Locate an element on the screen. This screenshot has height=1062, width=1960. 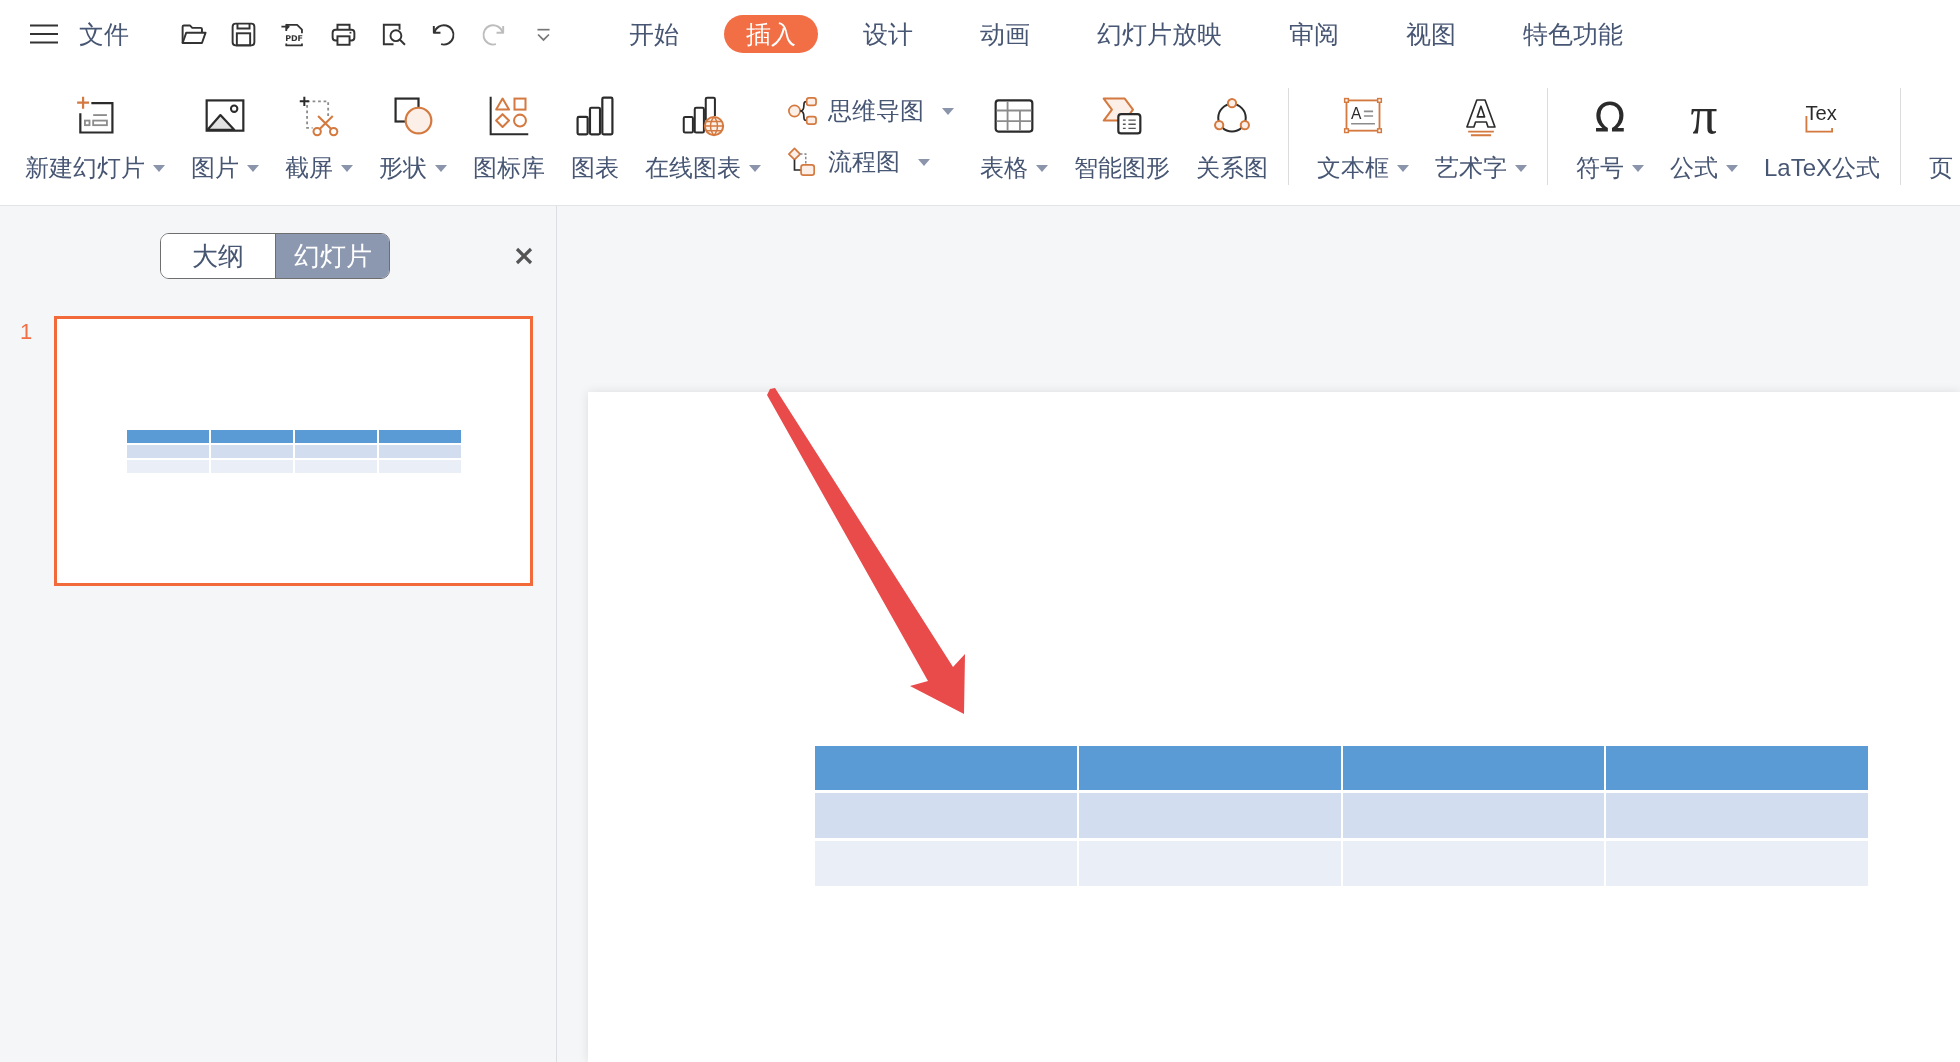
ribbon-button: 流程图 is located at coordinates (870, 162).